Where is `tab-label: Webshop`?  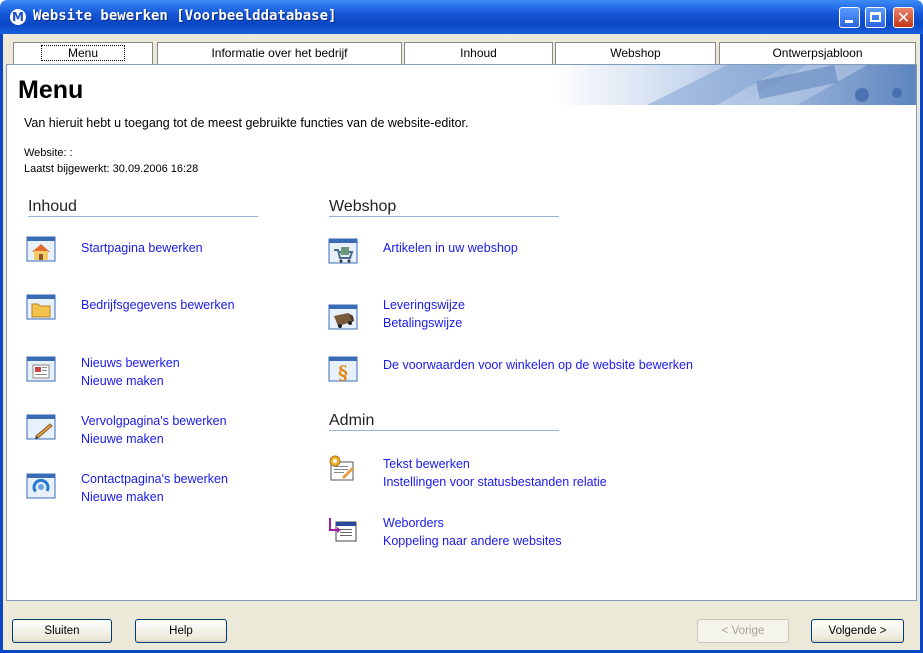
tab-label: Webshop is located at coordinates (635, 53).